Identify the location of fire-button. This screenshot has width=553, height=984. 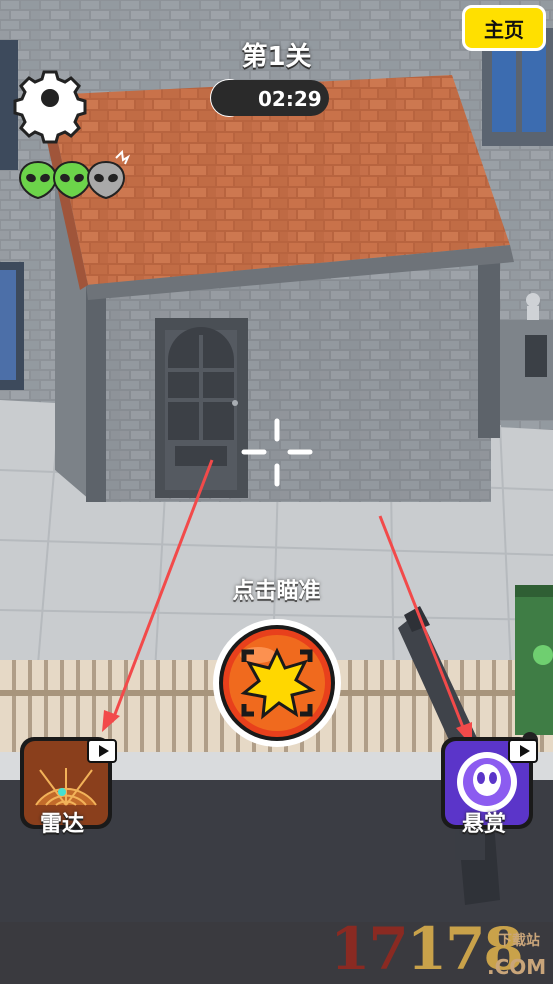
(277, 683).